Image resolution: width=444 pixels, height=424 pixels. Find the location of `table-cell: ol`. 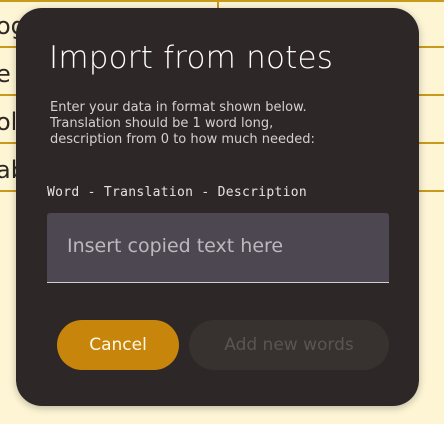

table-cell: ol is located at coordinates (9, 122).